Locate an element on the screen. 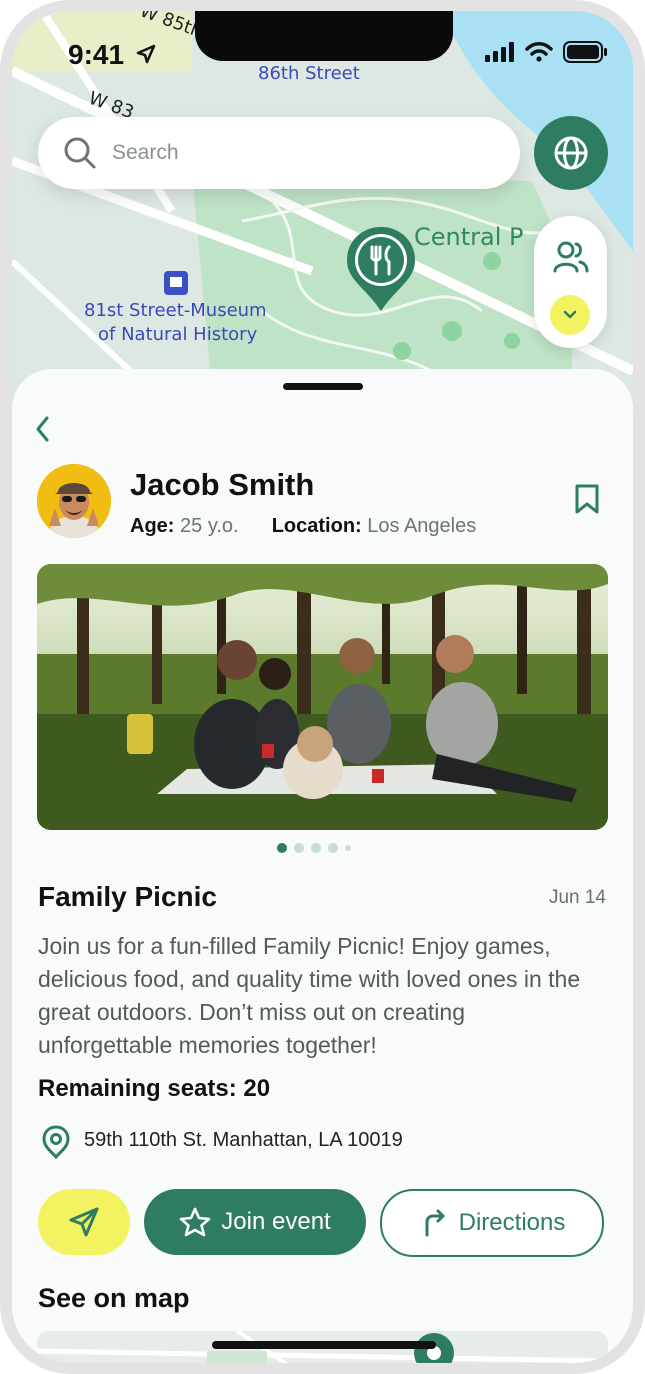 The width and height of the screenshot is (645, 1374). location-label: Location: is located at coordinates (316, 526).